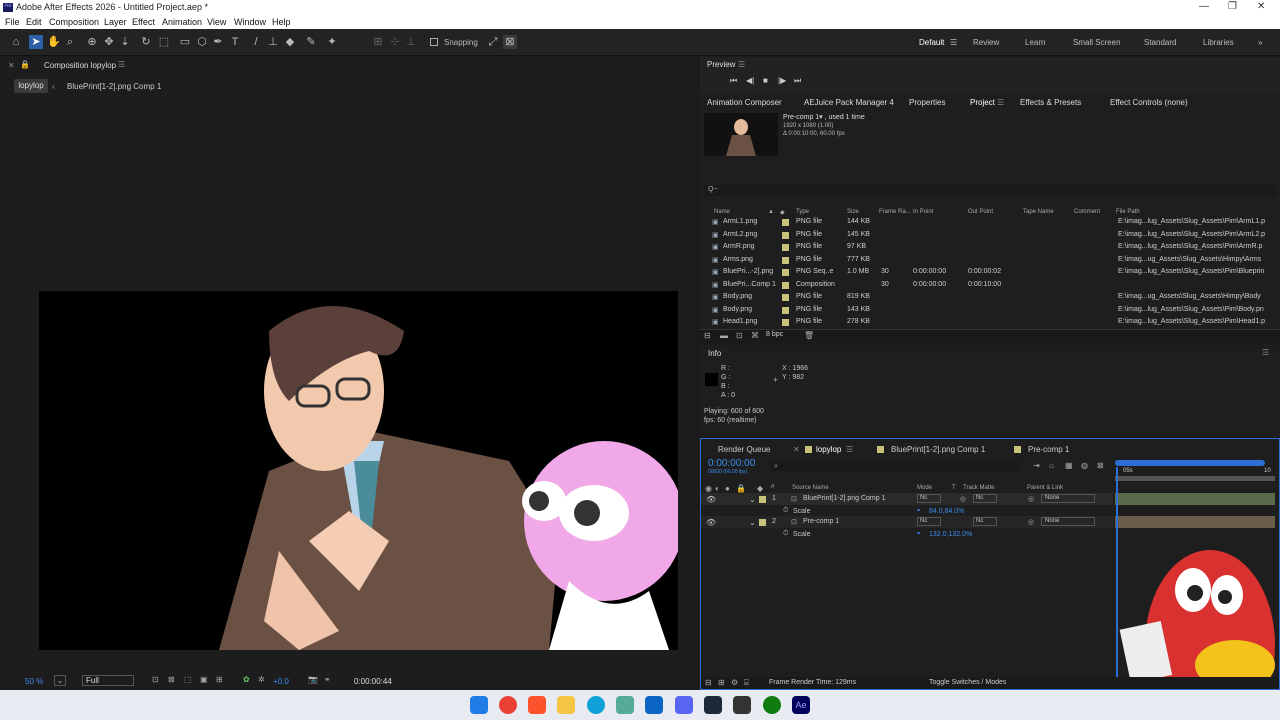 The image size is (1280, 720). What do you see at coordinates (963, 499) in the screenshot?
I see `link-icon: ◎` at bounding box center [963, 499].